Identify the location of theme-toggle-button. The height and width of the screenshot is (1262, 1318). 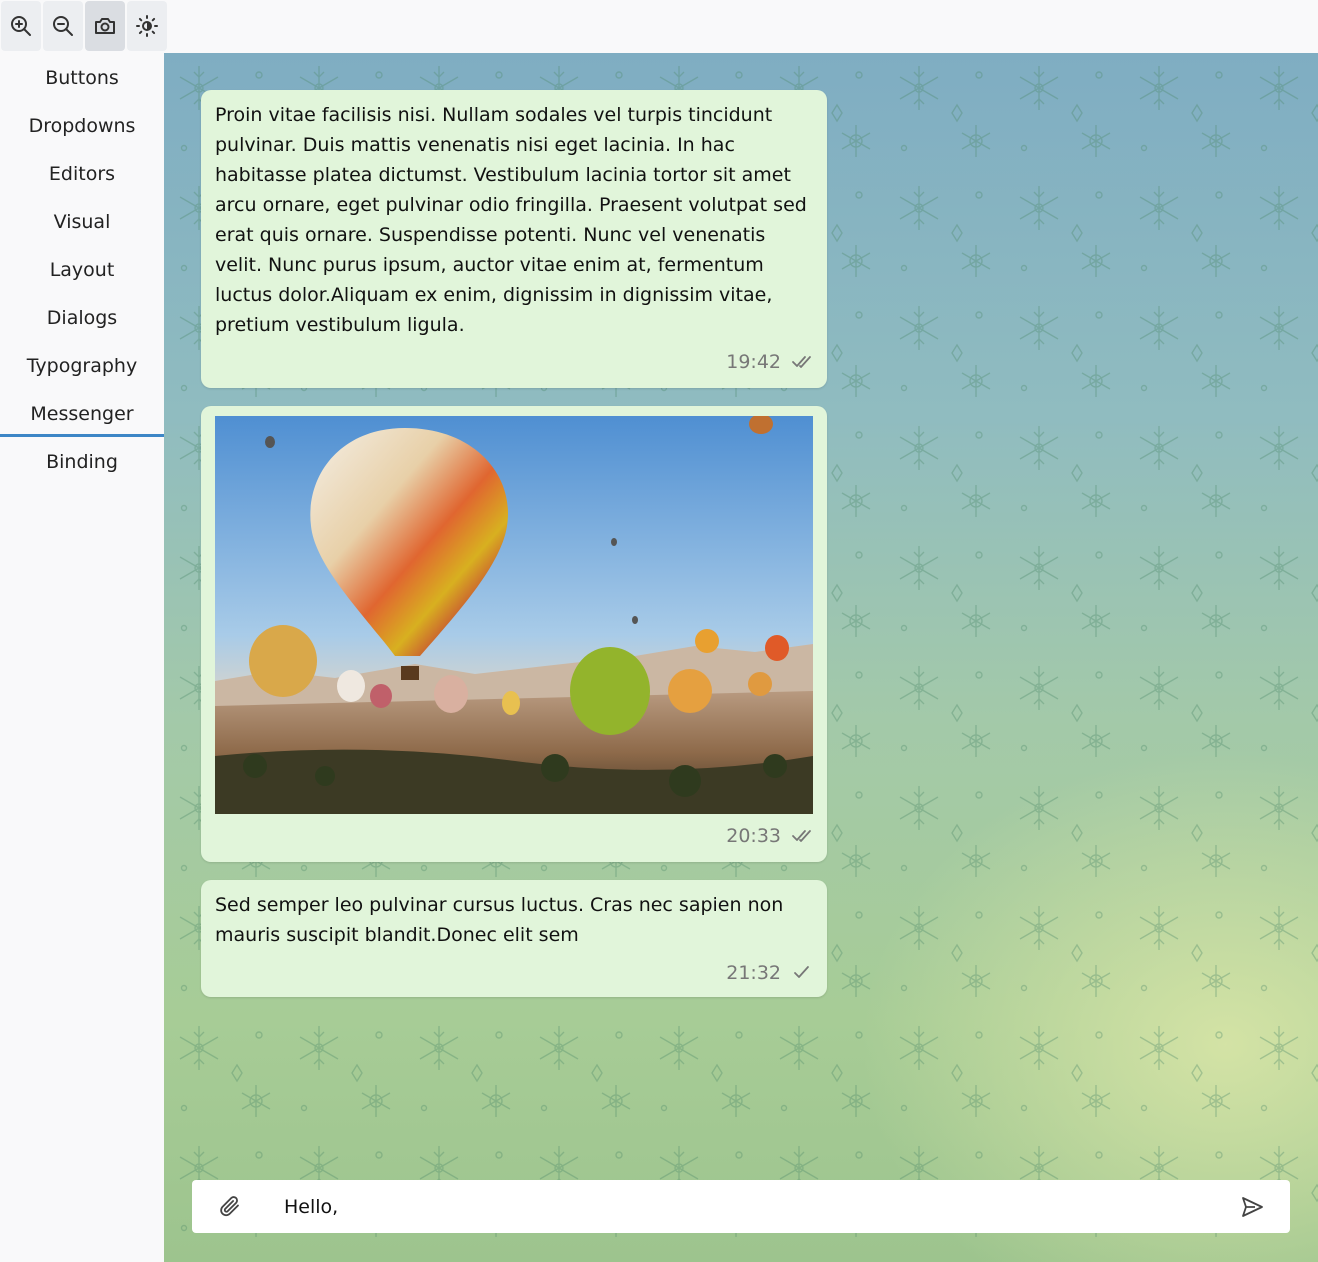
(147, 26).